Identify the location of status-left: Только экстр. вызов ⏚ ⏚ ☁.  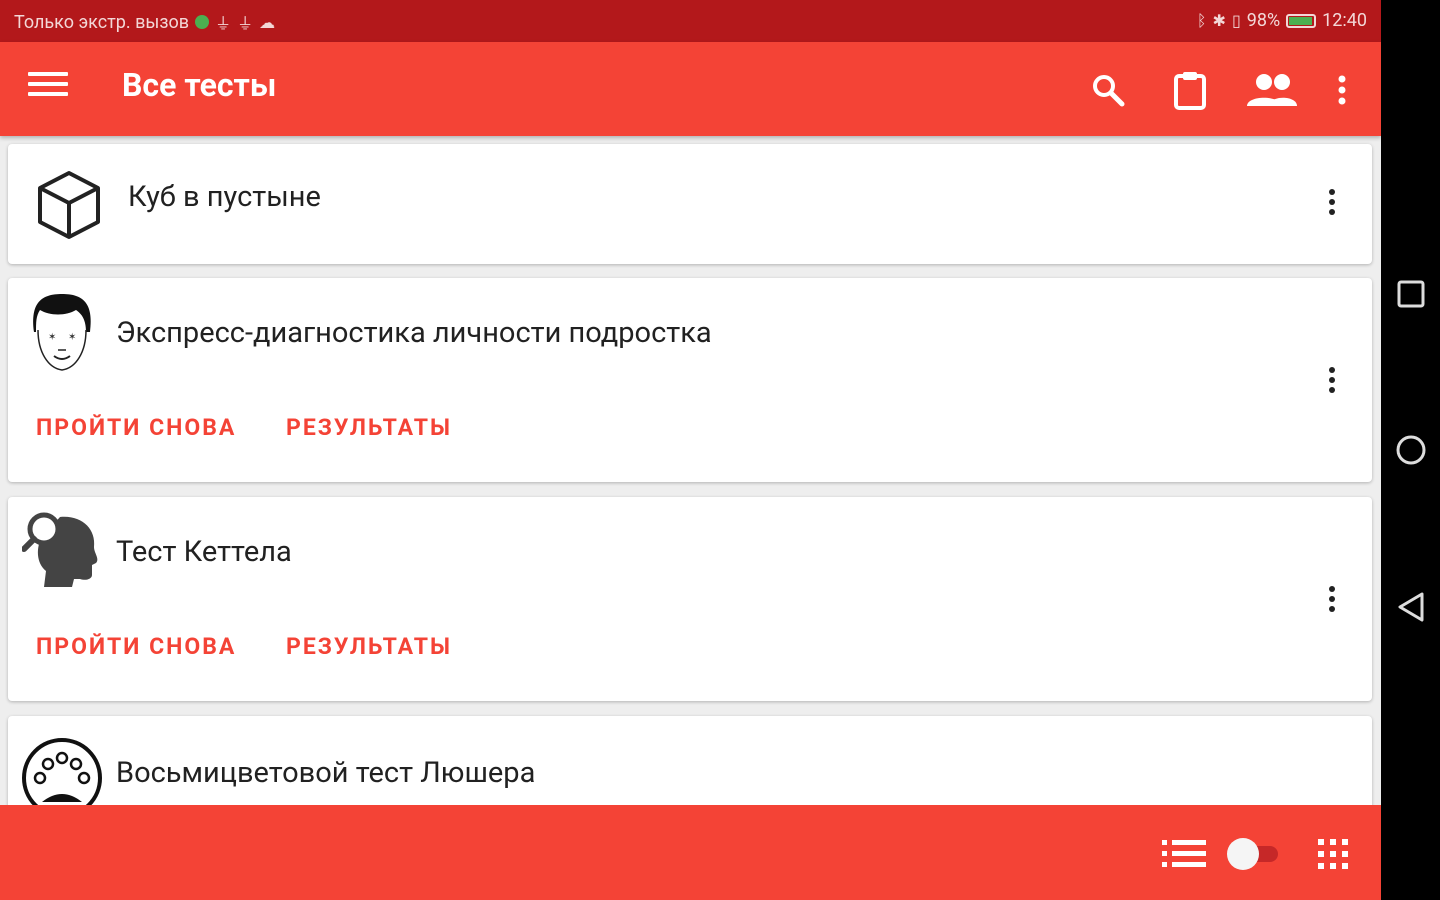
(144, 22).